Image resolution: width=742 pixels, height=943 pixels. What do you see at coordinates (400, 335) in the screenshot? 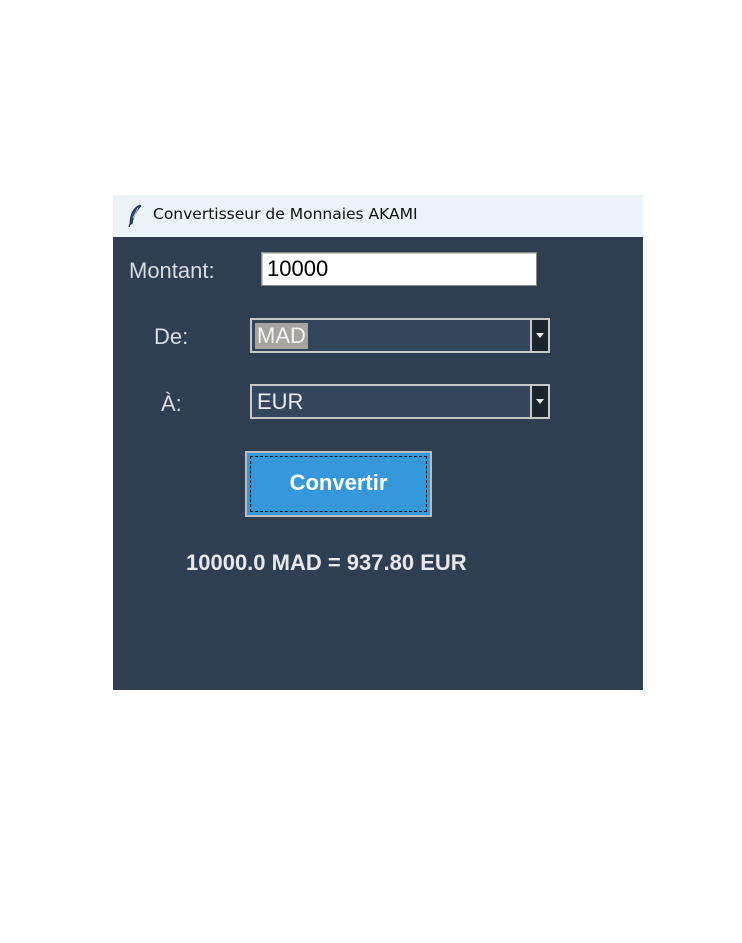
I see `from-currency-select: MAD` at bounding box center [400, 335].